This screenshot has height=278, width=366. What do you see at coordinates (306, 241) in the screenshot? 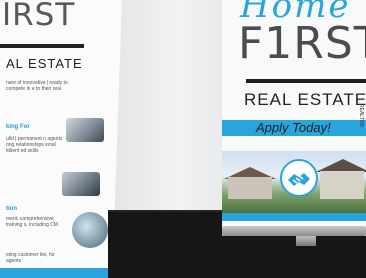
I see `banner-stand-foot` at bounding box center [306, 241].